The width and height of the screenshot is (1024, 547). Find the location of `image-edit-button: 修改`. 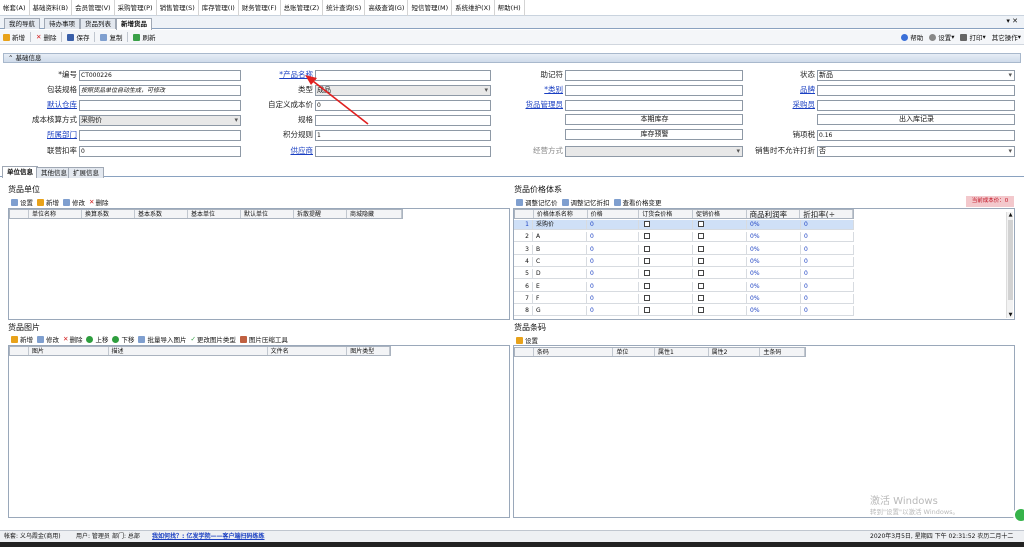

image-edit-button: 修改 is located at coordinates (49, 339).